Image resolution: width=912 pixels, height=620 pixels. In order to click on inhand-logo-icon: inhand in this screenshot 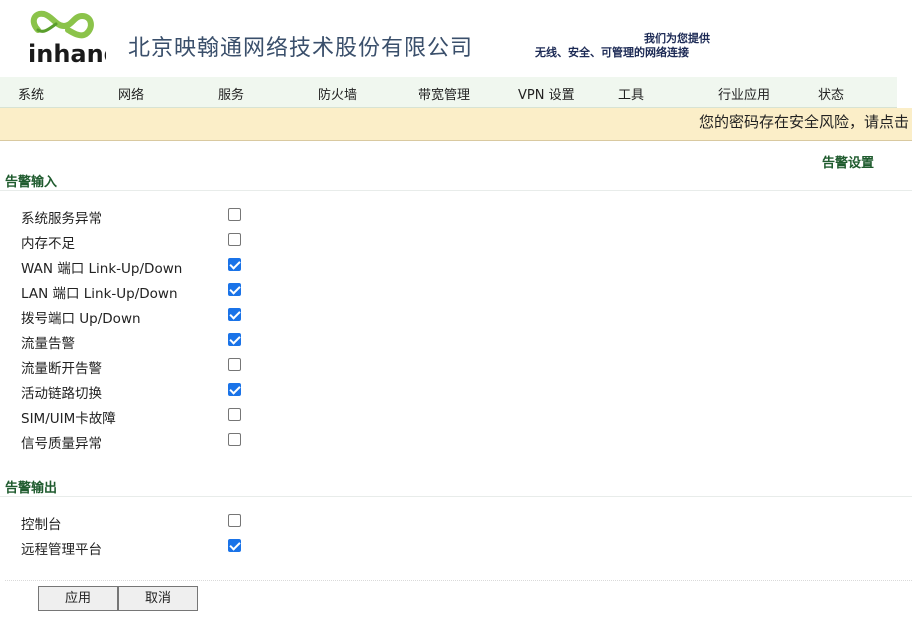, I will do `click(67, 39)`.